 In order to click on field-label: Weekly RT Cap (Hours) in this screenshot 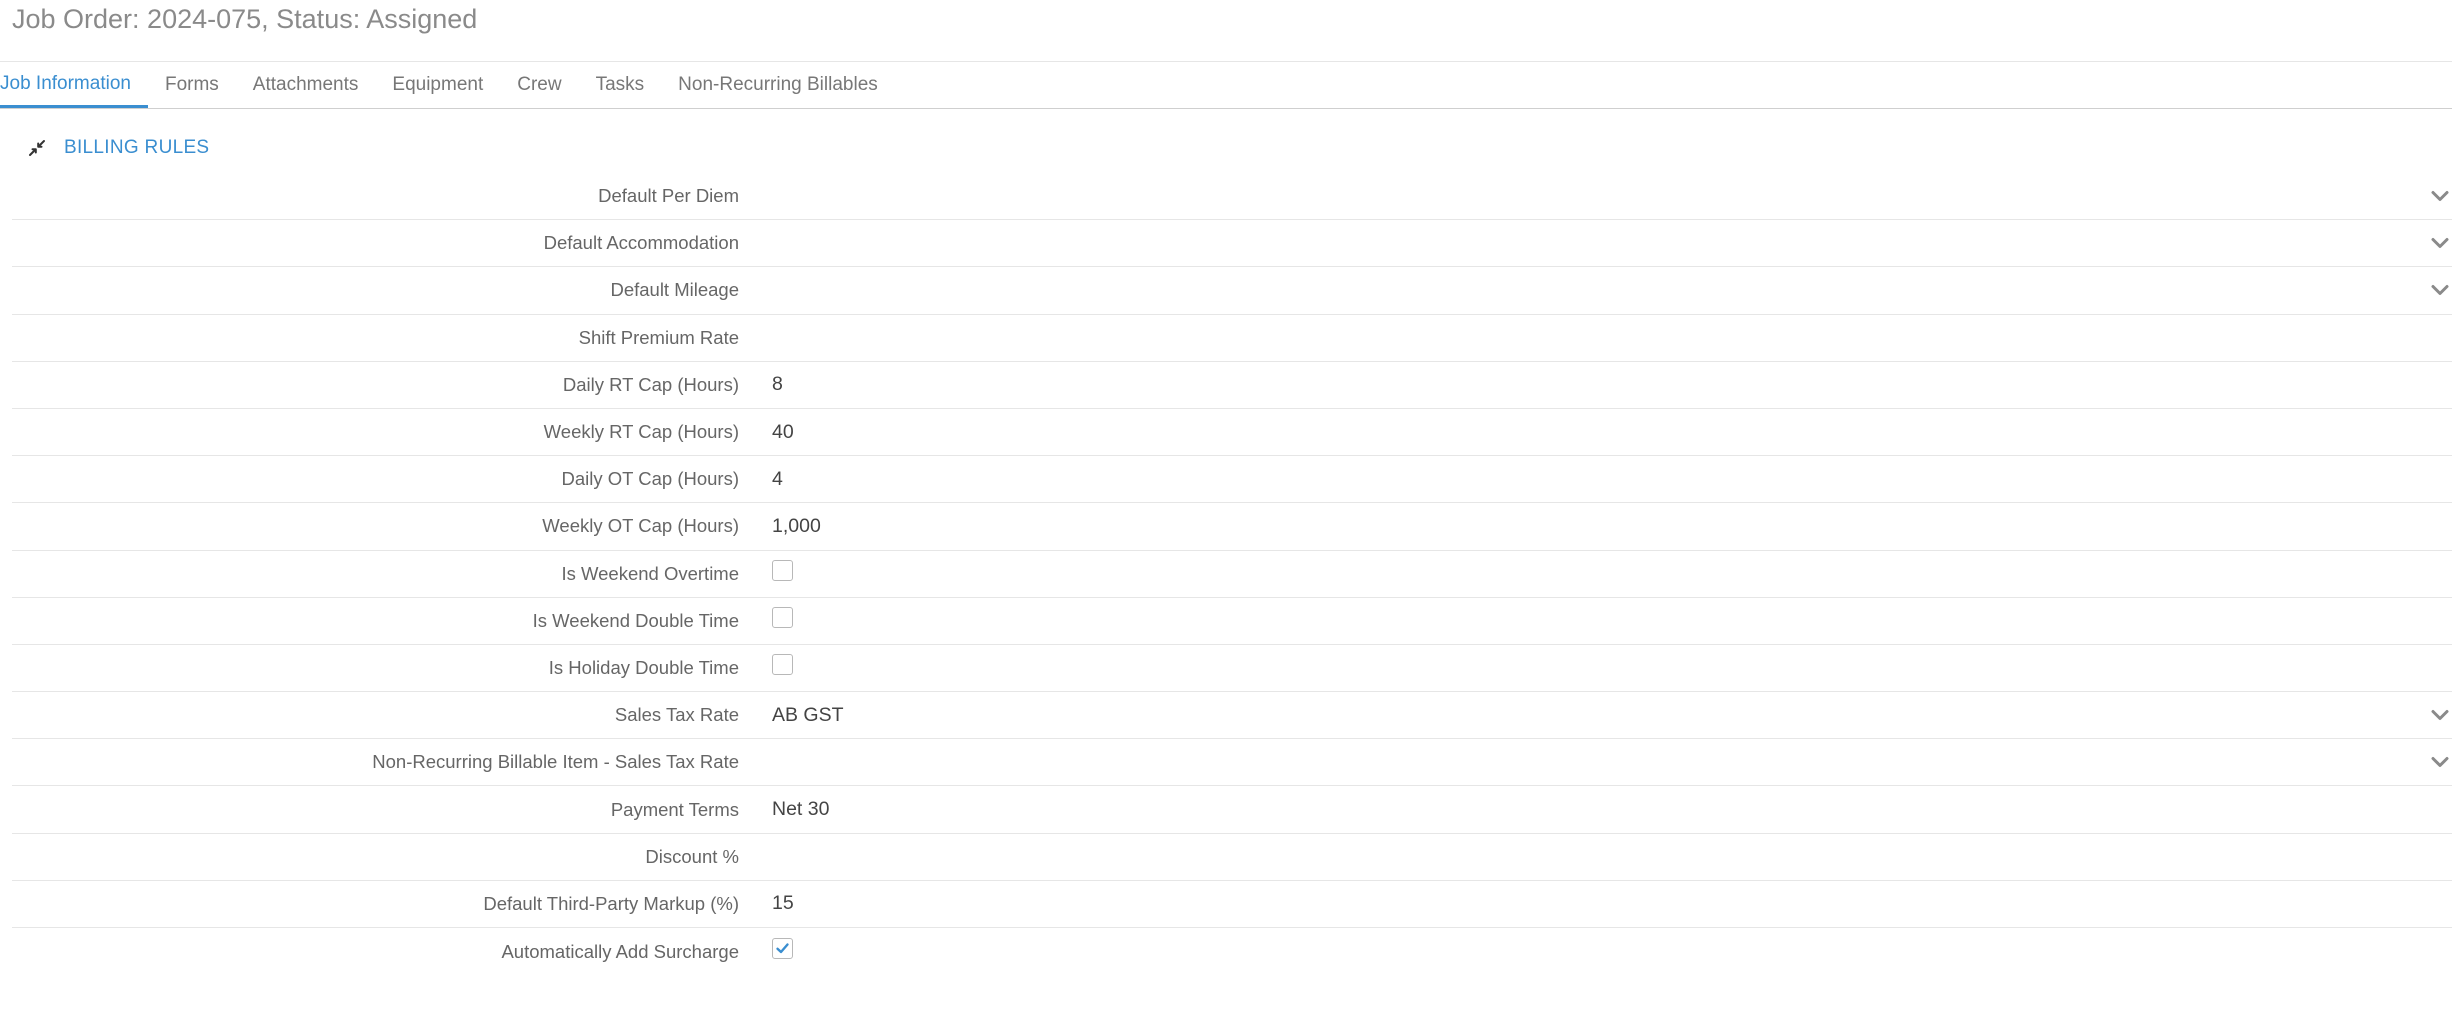, I will do `click(641, 432)`.